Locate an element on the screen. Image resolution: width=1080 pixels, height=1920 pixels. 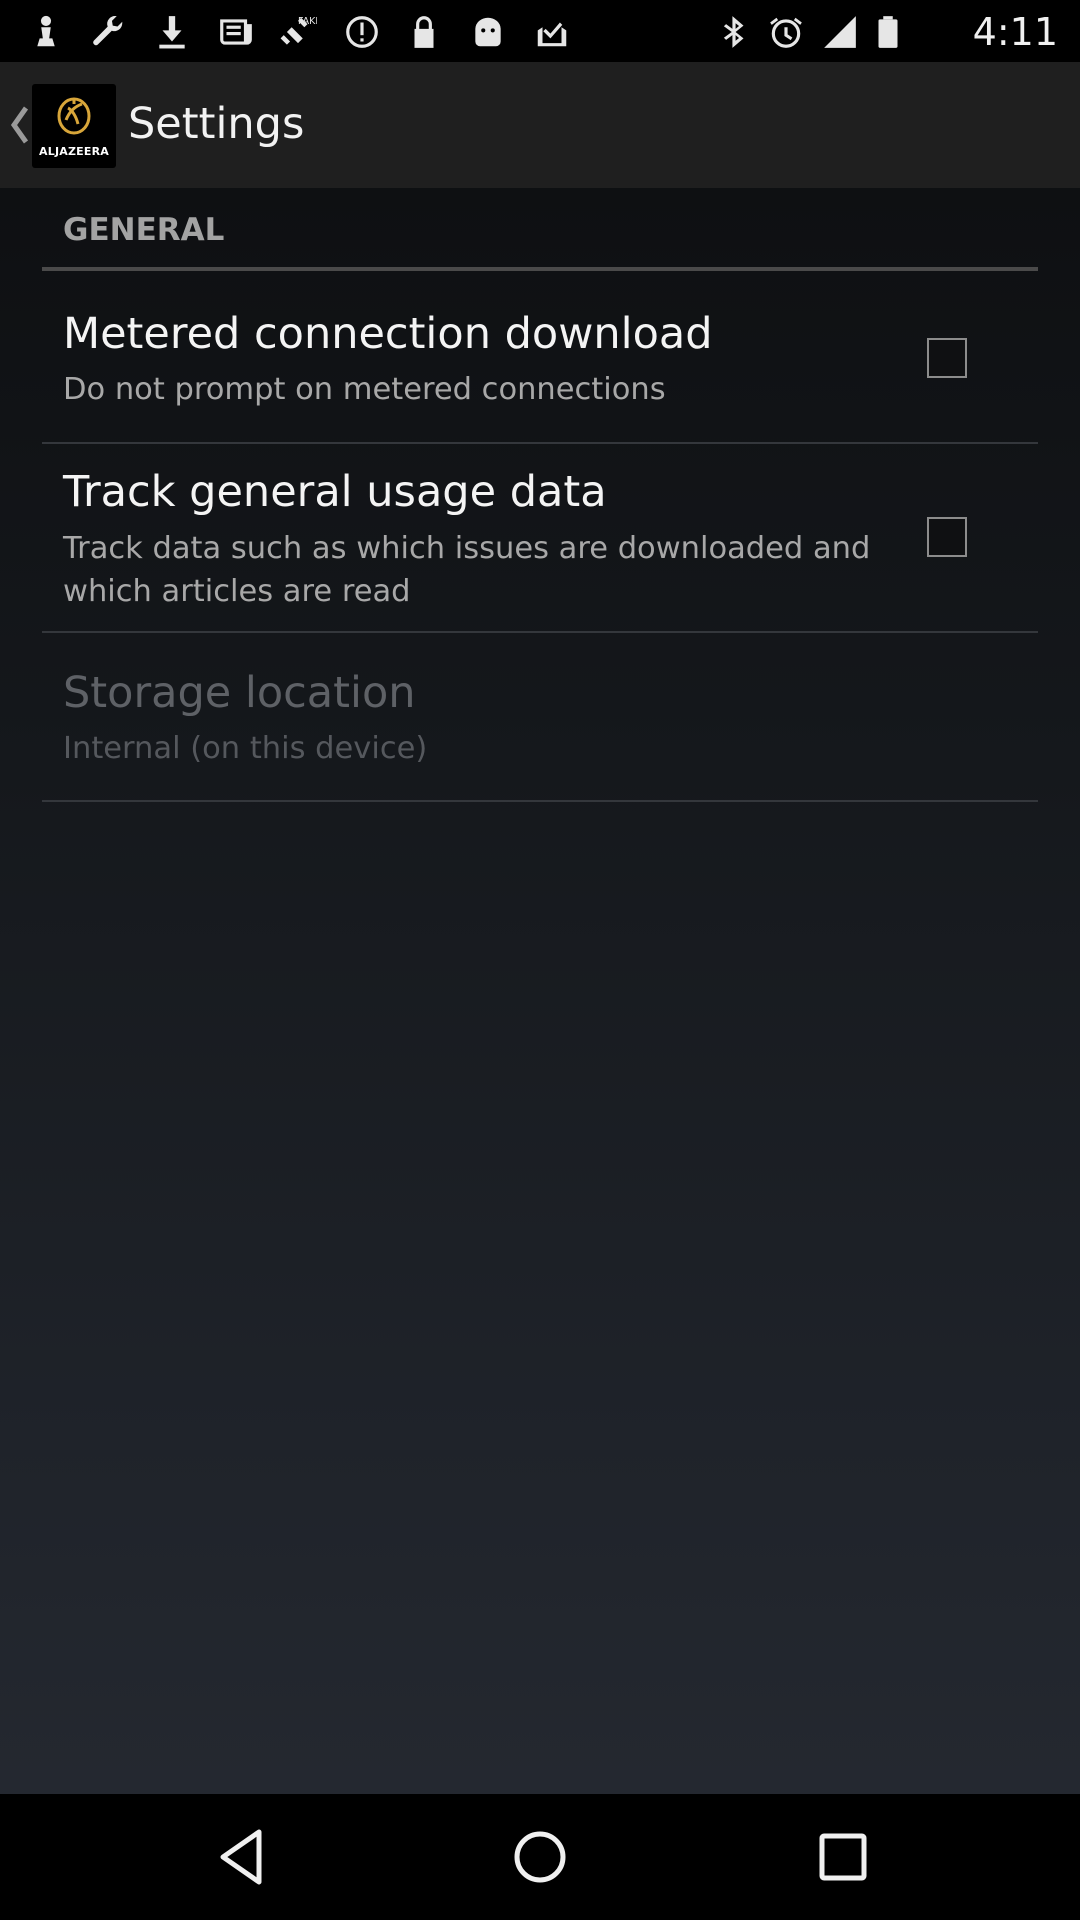
navigation-bar is located at coordinates (540, 1857).